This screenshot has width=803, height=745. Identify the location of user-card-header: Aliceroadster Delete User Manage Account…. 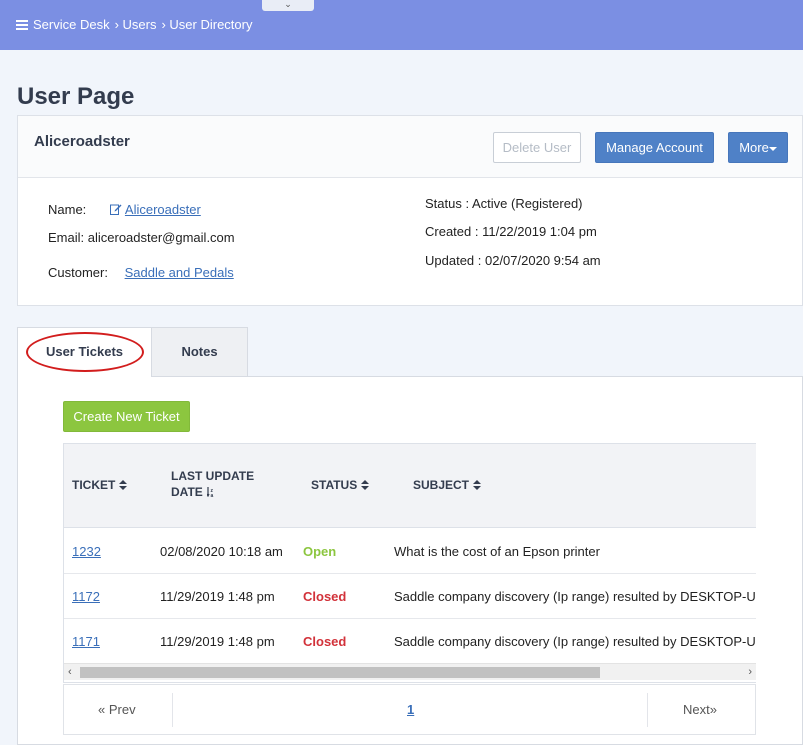
(410, 147).